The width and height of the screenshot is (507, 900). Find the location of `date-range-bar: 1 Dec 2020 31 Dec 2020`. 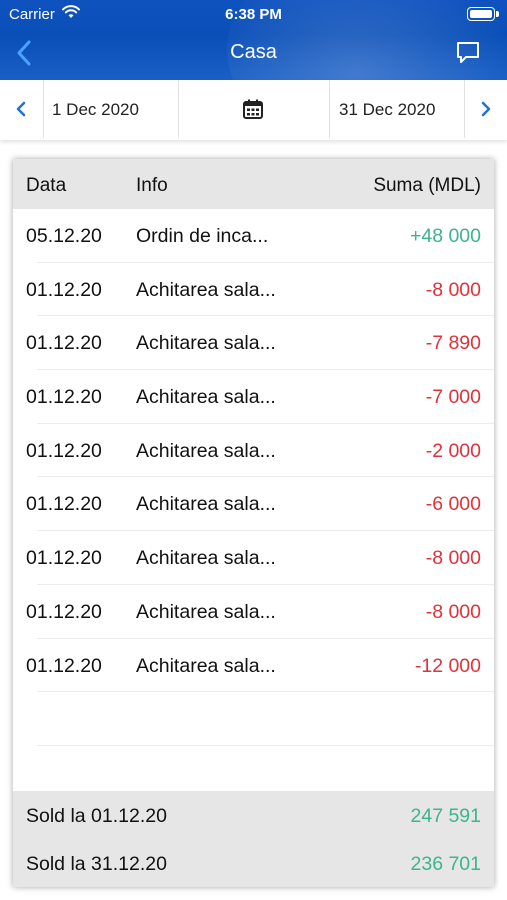

date-range-bar: 1 Dec 2020 31 Dec 2020 is located at coordinates (253, 110).